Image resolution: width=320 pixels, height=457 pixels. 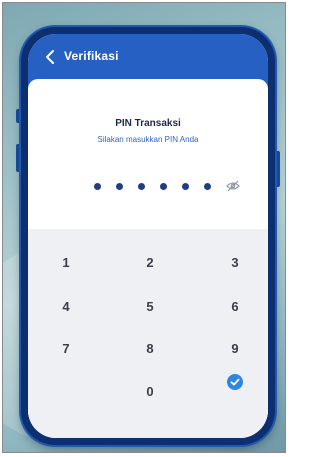 I want to click on check-circle-icon, so click(x=235, y=382).